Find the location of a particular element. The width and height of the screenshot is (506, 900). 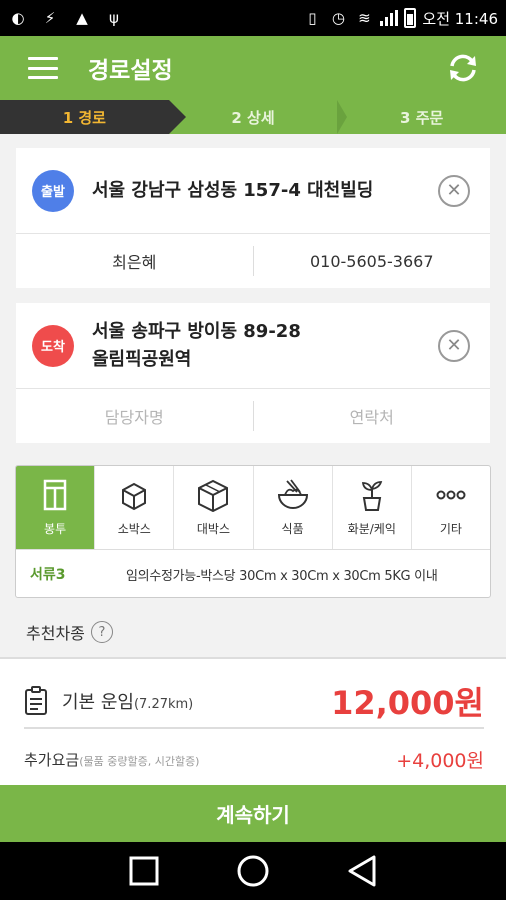

continue-button: 계속하기 is located at coordinates (253, 813).